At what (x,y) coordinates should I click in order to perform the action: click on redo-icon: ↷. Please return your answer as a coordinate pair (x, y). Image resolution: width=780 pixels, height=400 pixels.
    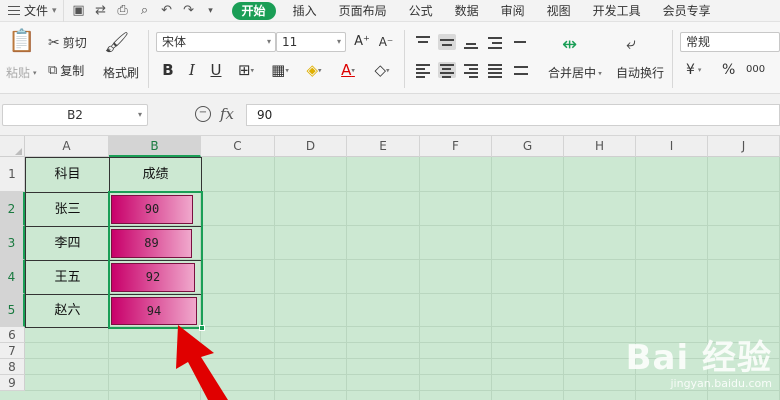
    Looking at the image, I should click on (189, 10).